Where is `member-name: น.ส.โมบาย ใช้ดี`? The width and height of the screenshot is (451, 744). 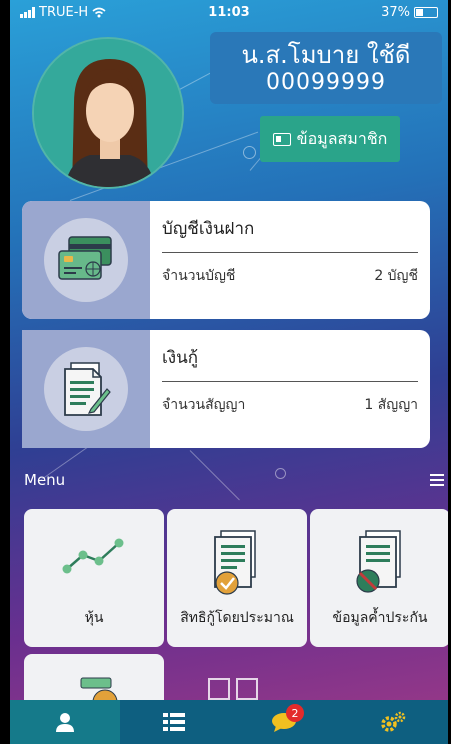
member-name: น.ส.โมบาย ใช้ดี is located at coordinates (326, 55).